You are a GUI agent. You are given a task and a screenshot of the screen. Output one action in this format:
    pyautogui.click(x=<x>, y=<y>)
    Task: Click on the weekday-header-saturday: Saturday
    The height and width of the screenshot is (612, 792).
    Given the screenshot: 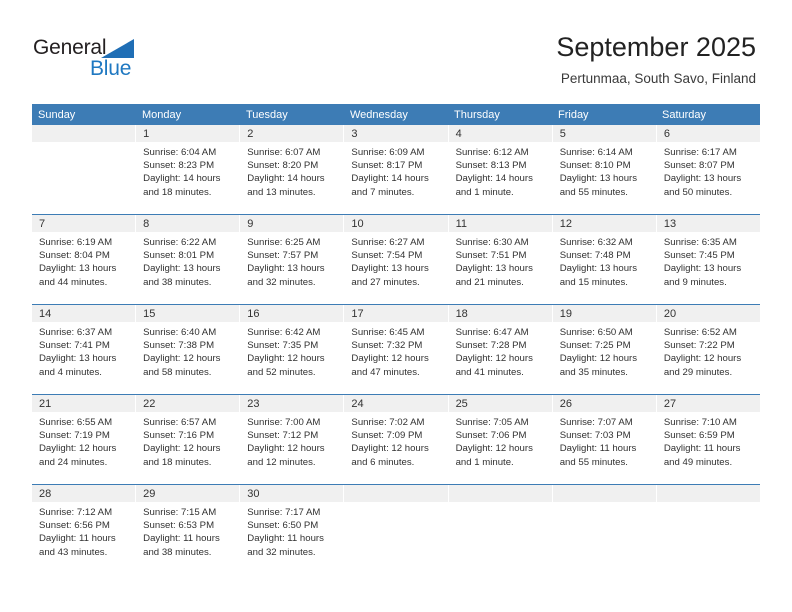 What is the action you would take?
    pyautogui.click(x=684, y=115)
    